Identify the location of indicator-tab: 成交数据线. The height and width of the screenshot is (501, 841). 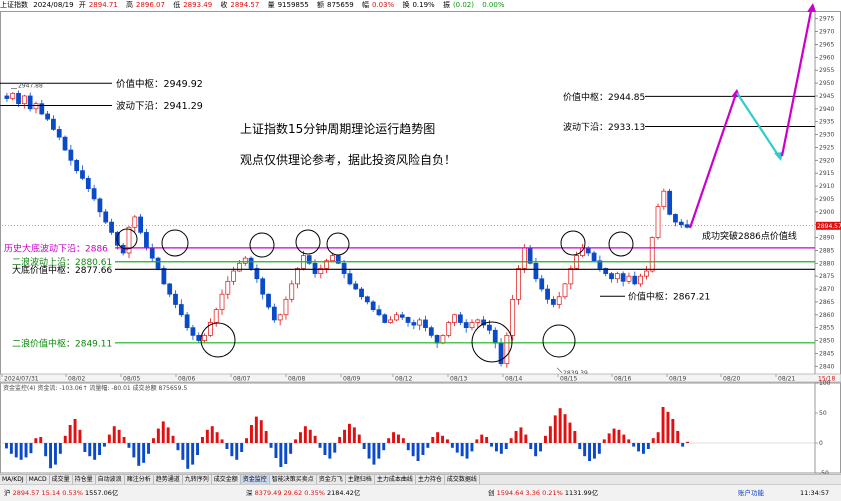
(462, 479).